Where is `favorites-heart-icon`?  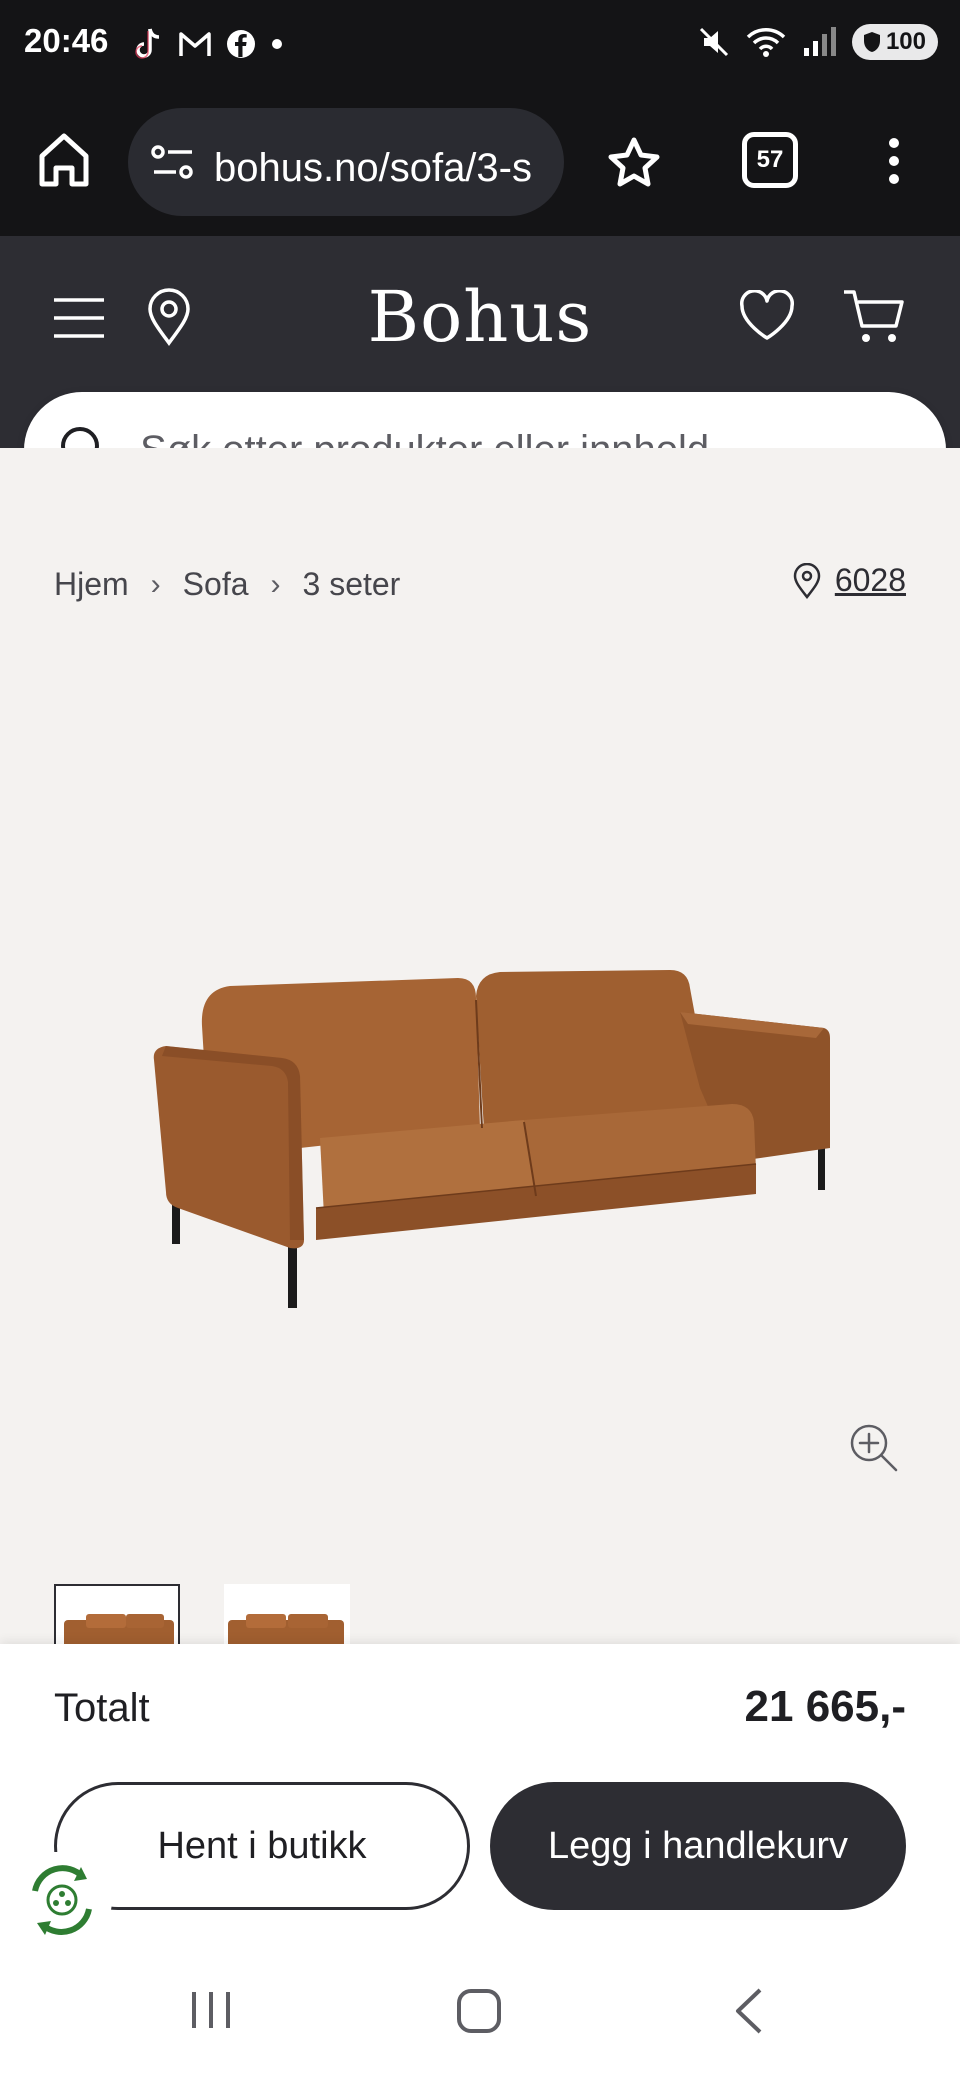
favorites-heart-icon is located at coordinates (767, 316).